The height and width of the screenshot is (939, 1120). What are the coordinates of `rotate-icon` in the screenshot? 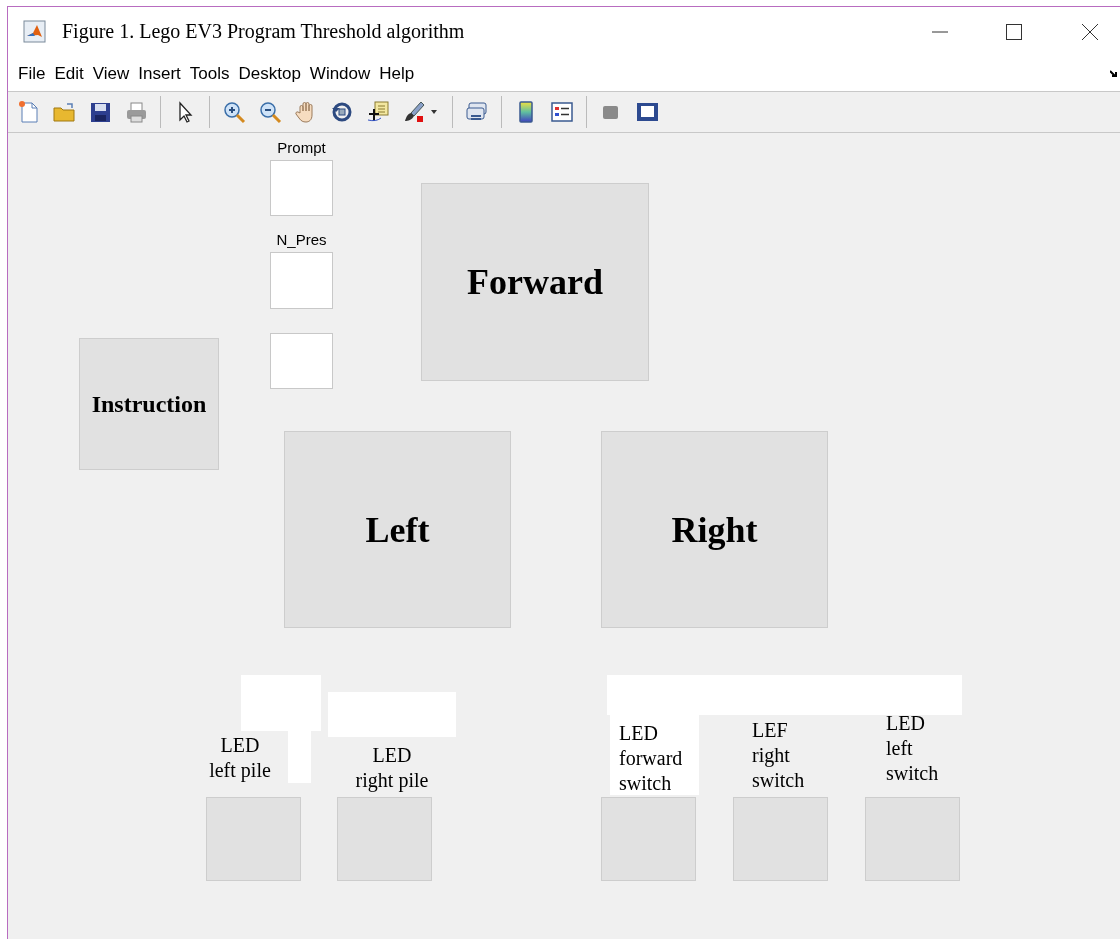 It's located at (342, 112).